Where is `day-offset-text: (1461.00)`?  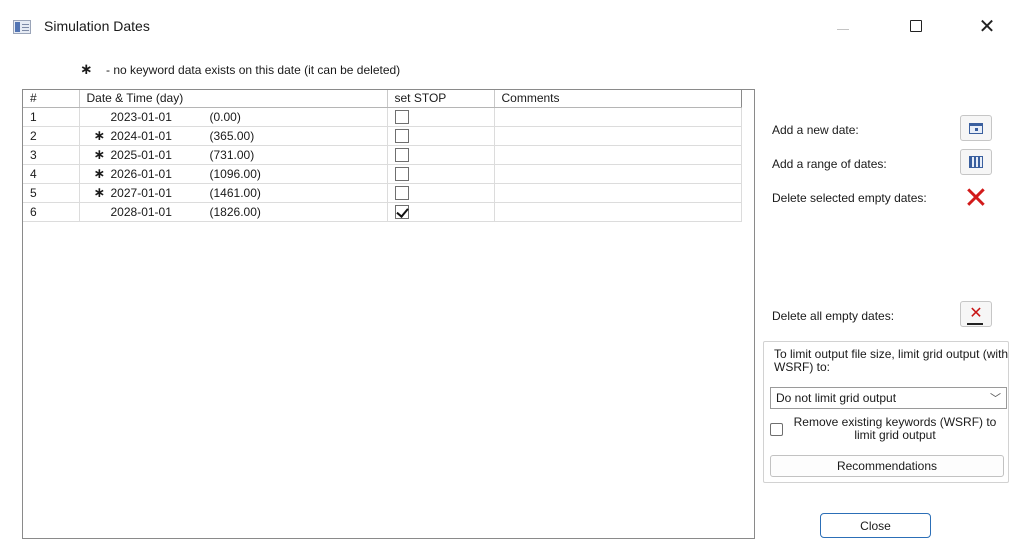
day-offset-text: (1461.00) is located at coordinates (235, 193).